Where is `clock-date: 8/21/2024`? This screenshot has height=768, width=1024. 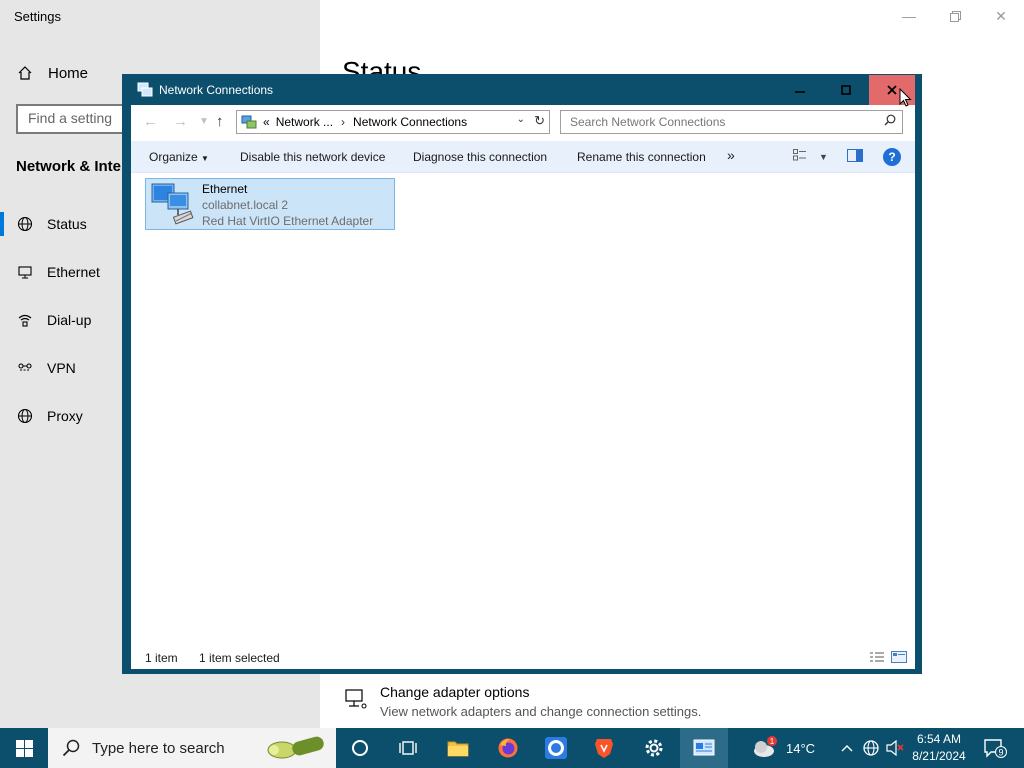
clock-date: 8/21/2024 is located at coordinates (939, 756).